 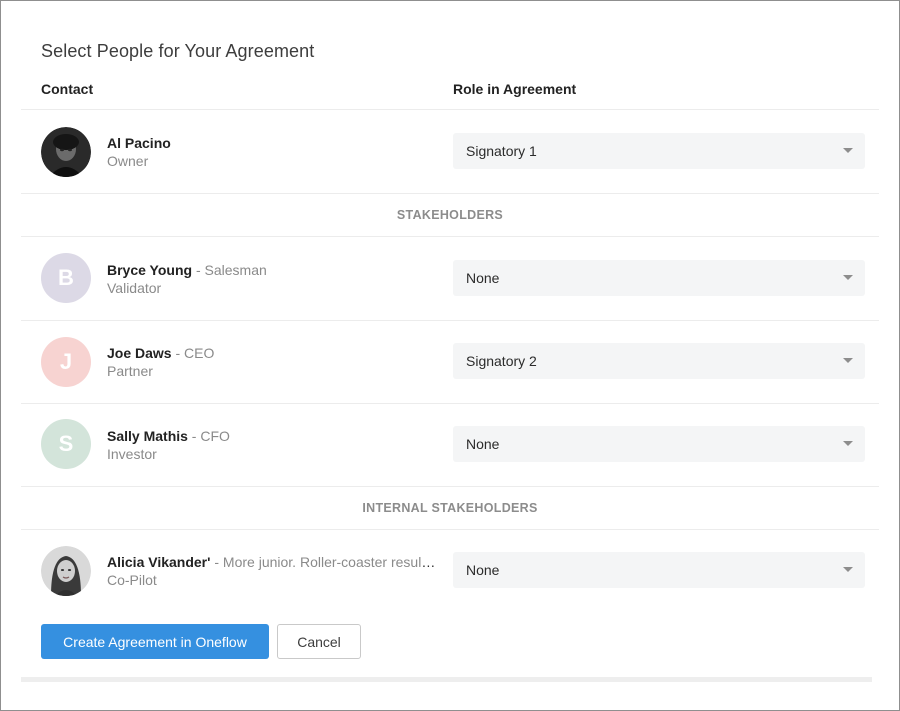 I want to click on column-header-contact: Contact, so click(x=67, y=89).